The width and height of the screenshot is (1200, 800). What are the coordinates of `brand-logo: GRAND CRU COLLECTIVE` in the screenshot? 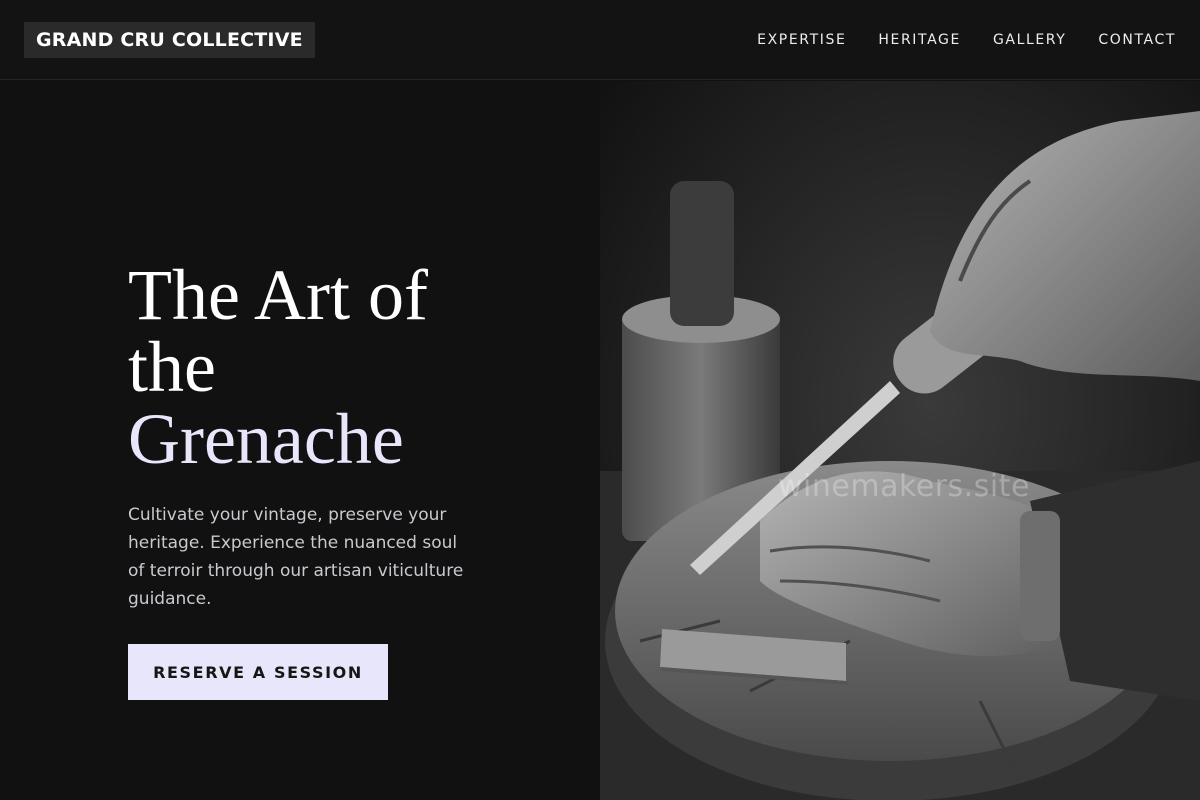 It's located at (169, 39).